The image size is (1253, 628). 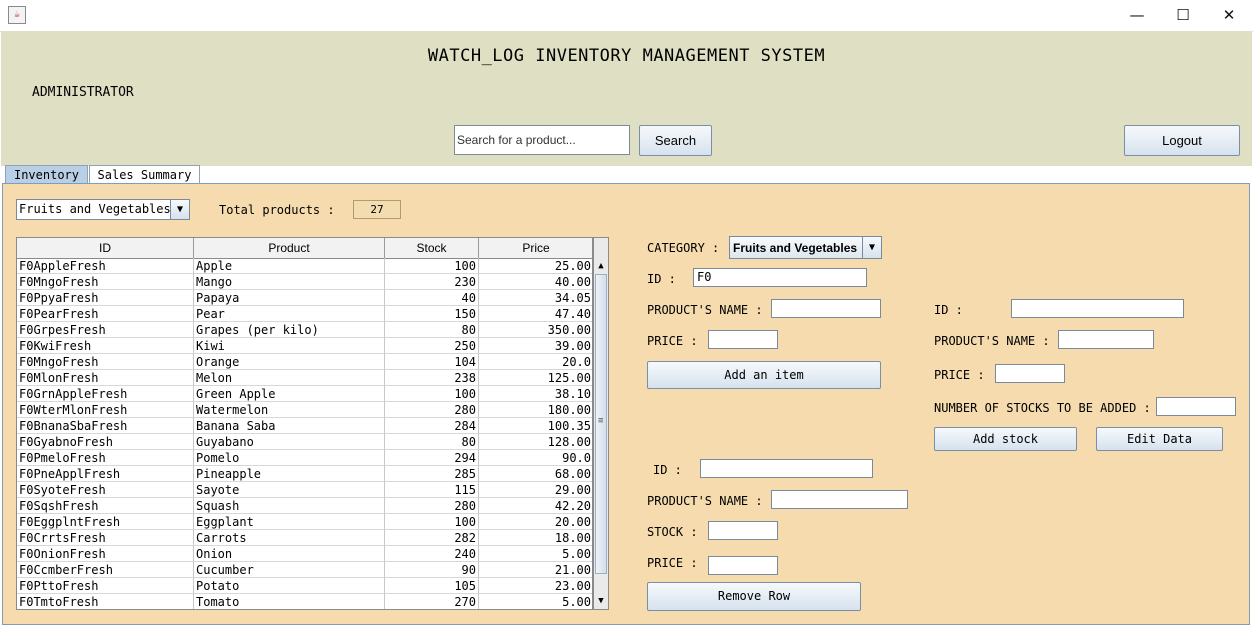 I want to click on table-row: F0SyoteFresh Sayote 115 29.00, so click(x=304, y=490).